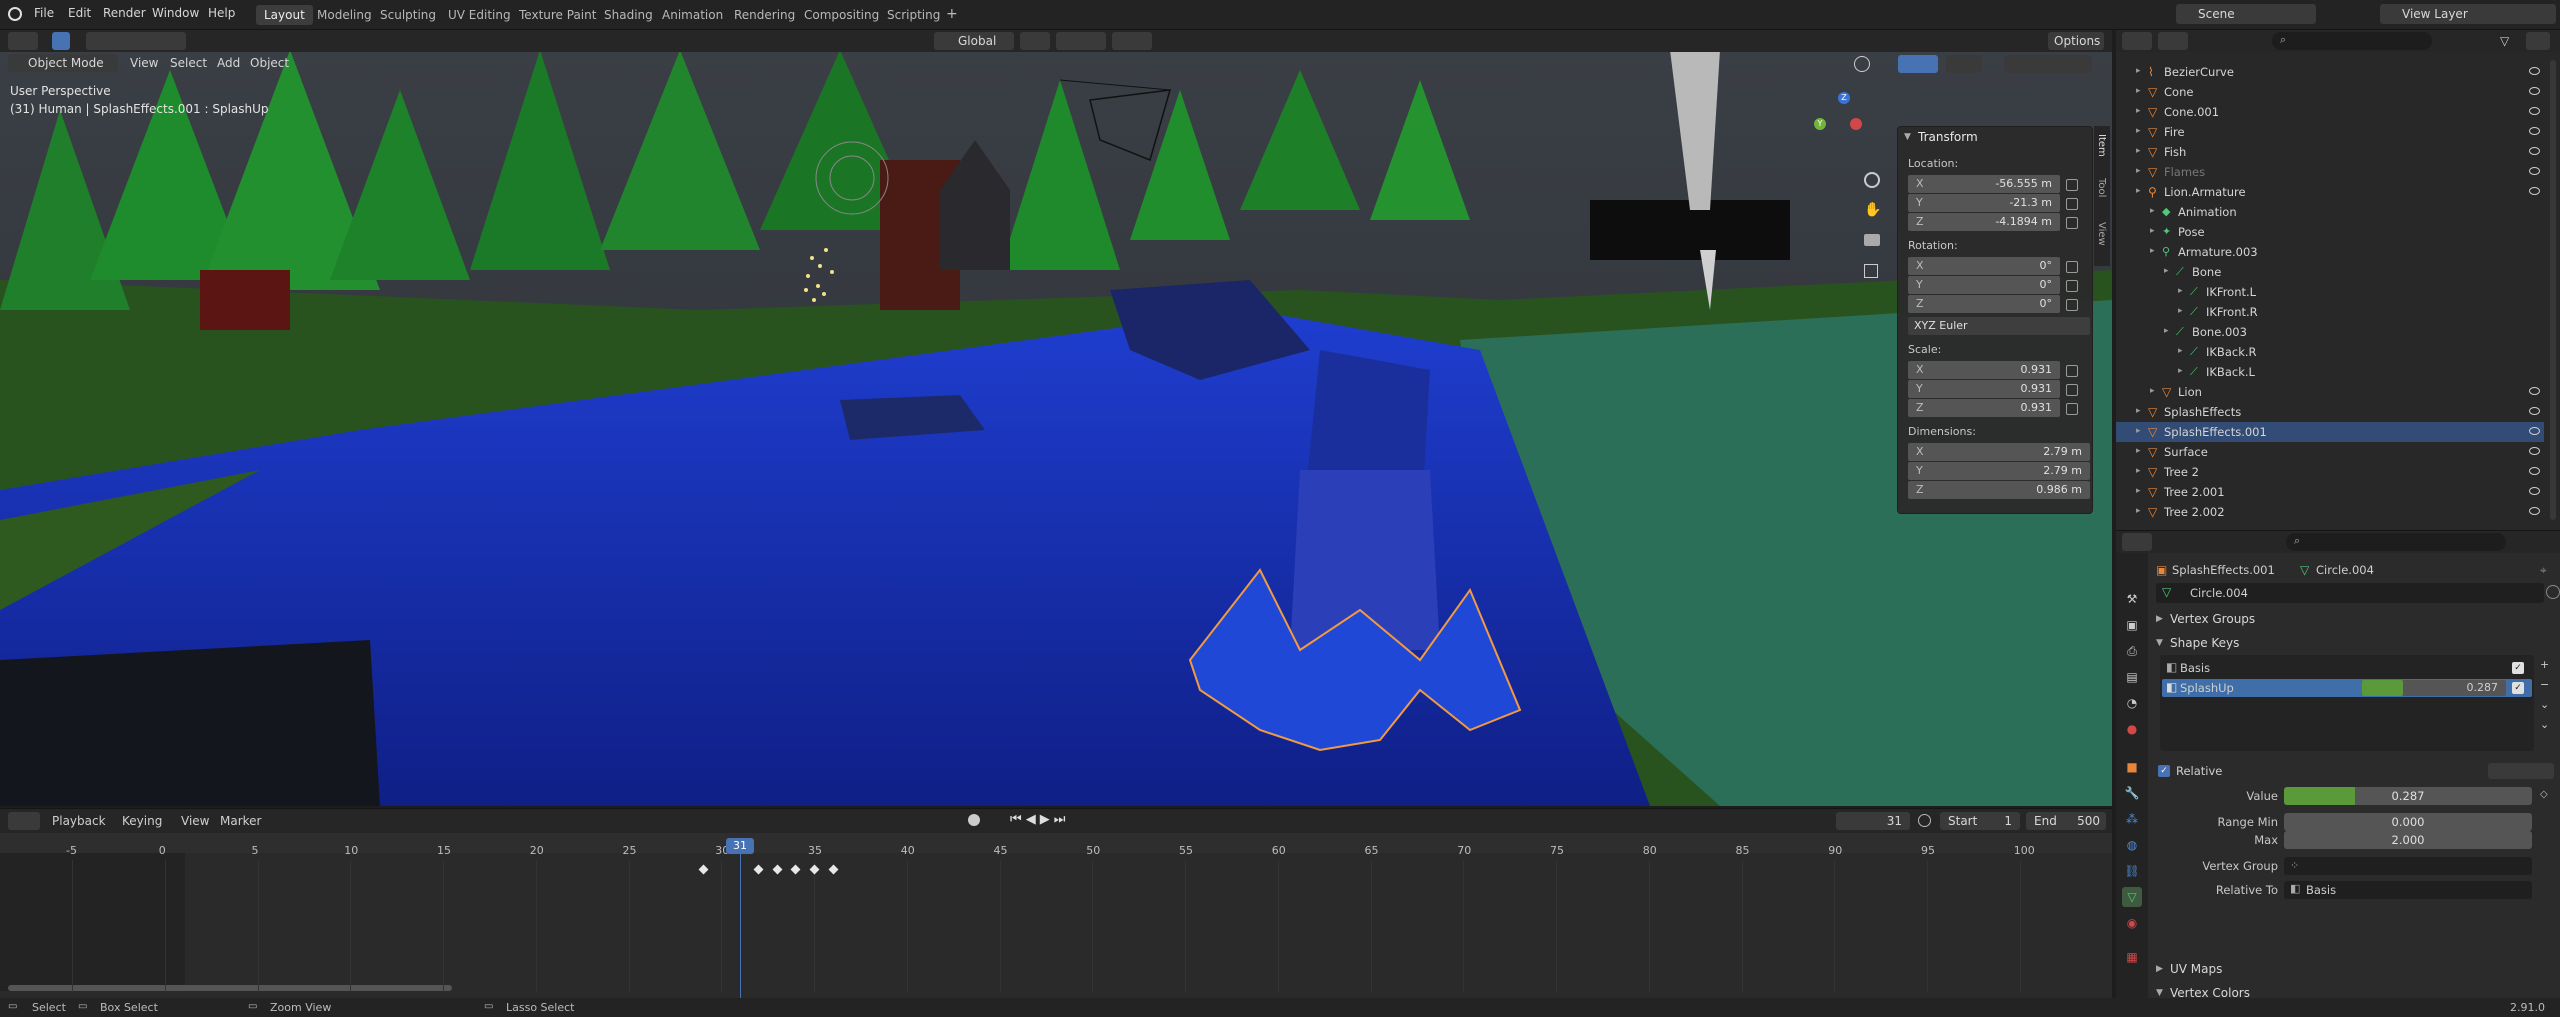  Describe the element at coordinates (2538, 41) in the screenshot. I see `new-collection-icon` at that location.